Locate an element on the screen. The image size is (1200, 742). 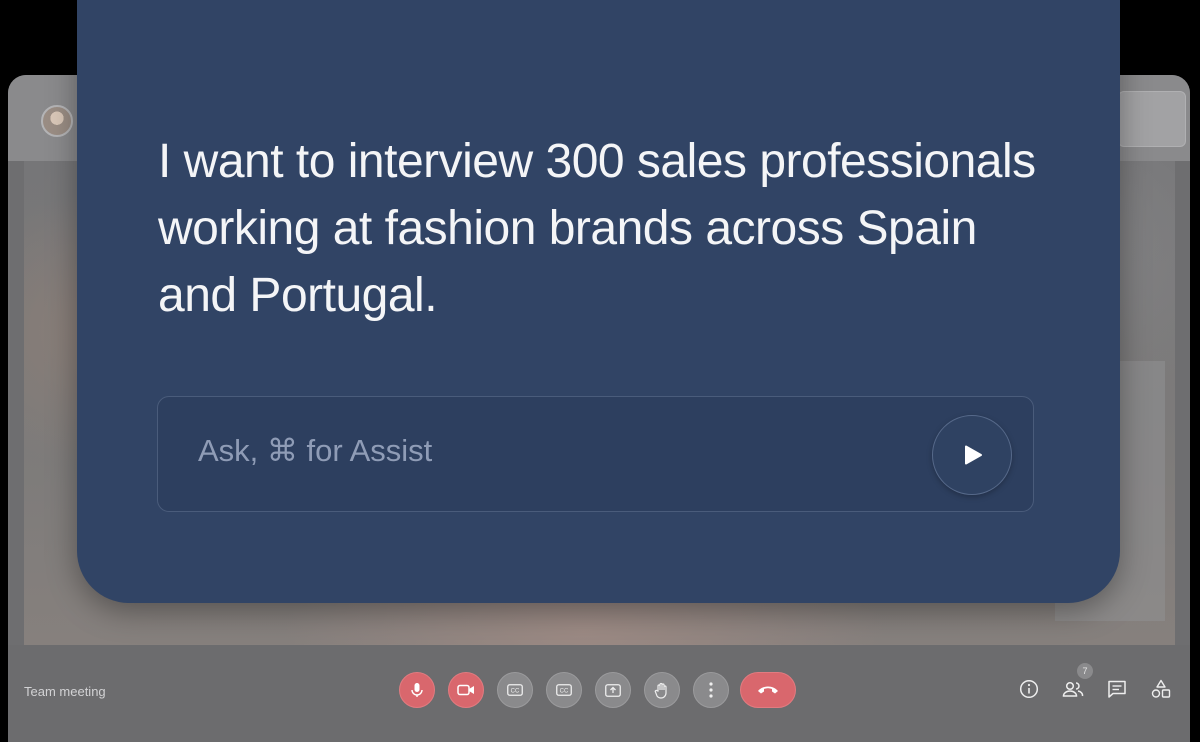
end-call-button is located at coordinates (768, 690).